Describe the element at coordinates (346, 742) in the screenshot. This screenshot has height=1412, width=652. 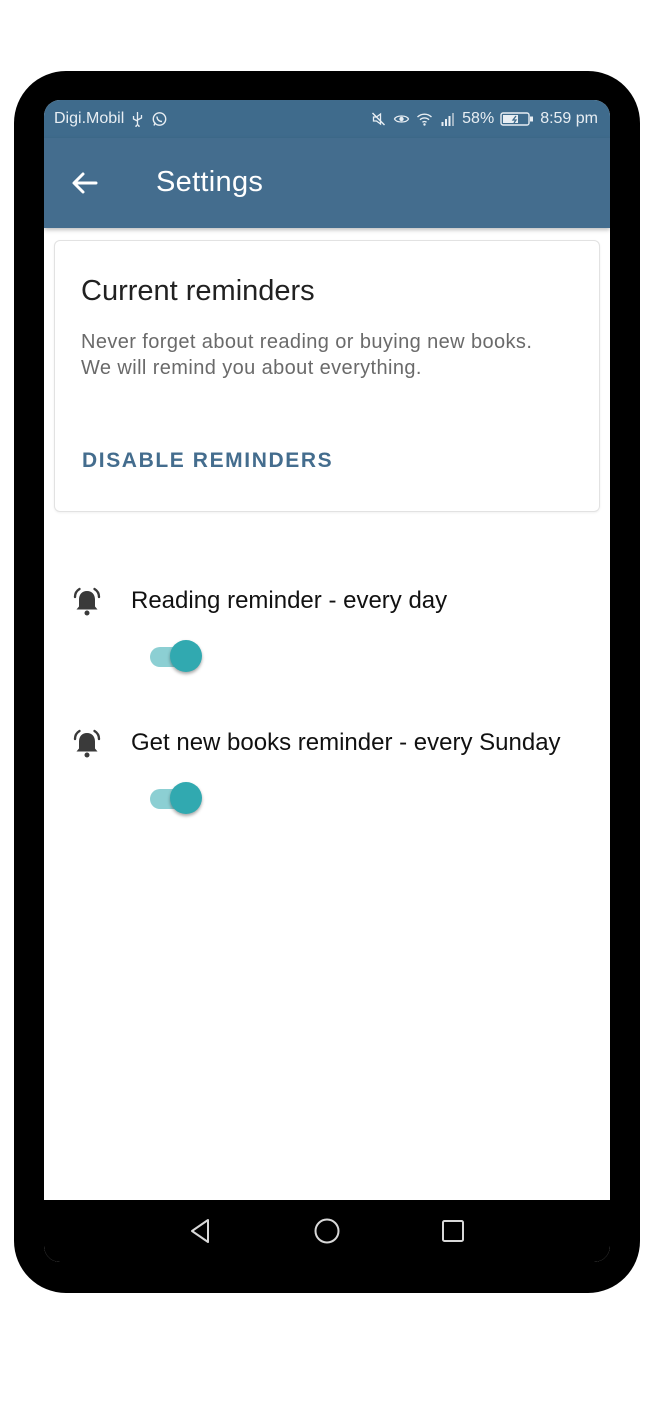
I see `new-books-reminder-label: Get new books reminder - every Sunday` at that location.